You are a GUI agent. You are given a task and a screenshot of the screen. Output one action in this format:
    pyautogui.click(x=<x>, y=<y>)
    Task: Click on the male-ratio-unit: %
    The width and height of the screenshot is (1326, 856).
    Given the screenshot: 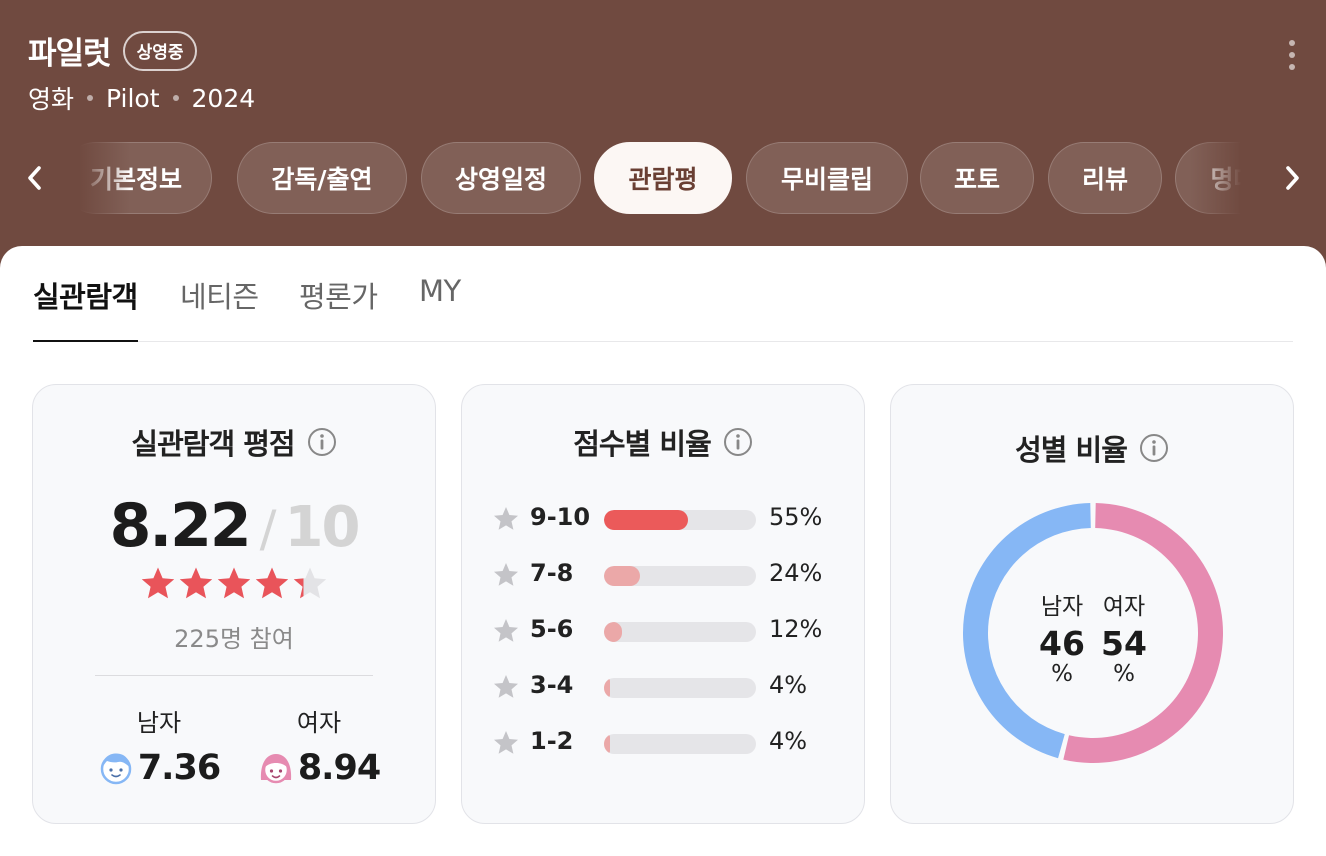 What is the action you would take?
    pyautogui.click(x=1062, y=674)
    